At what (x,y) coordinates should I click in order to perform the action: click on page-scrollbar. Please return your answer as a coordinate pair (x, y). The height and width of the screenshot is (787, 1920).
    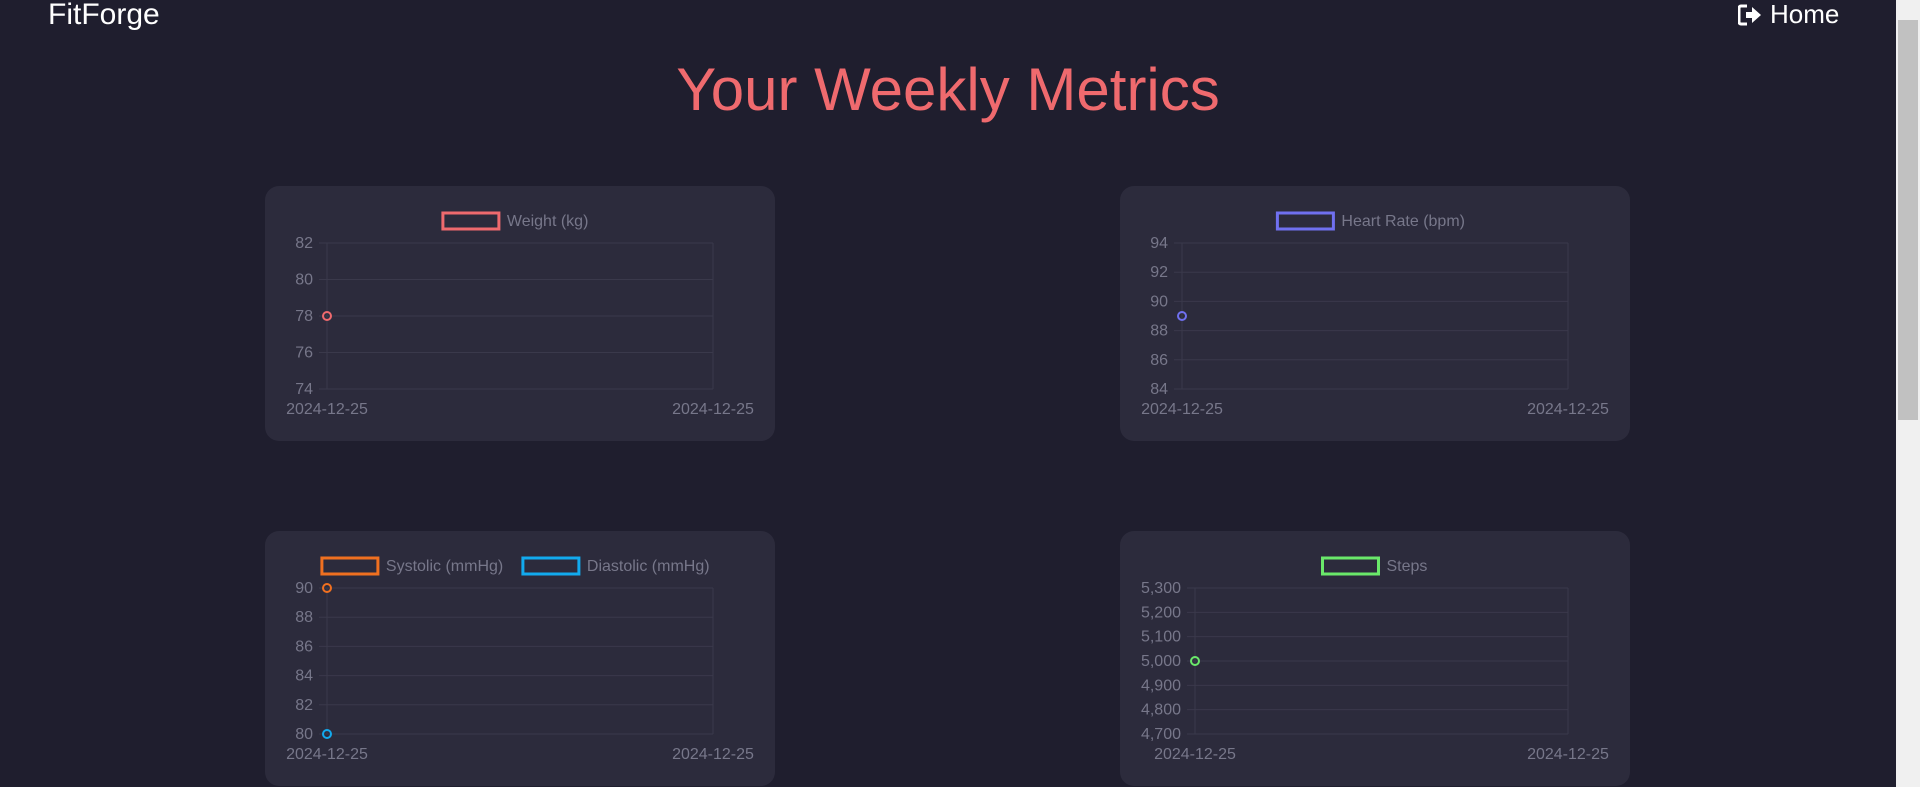
    Looking at the image, I should click on (1908, 393).